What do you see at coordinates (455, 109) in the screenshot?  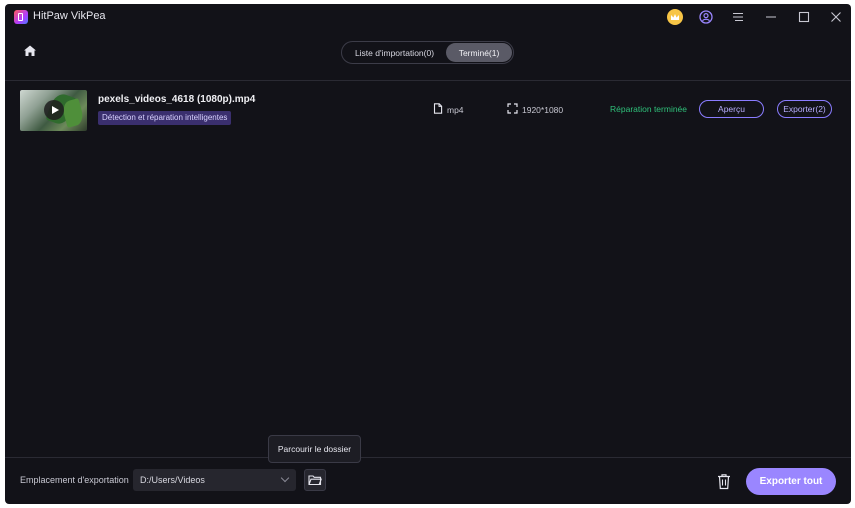 I see `format-label: mp4` at bounding box center [455, 109].